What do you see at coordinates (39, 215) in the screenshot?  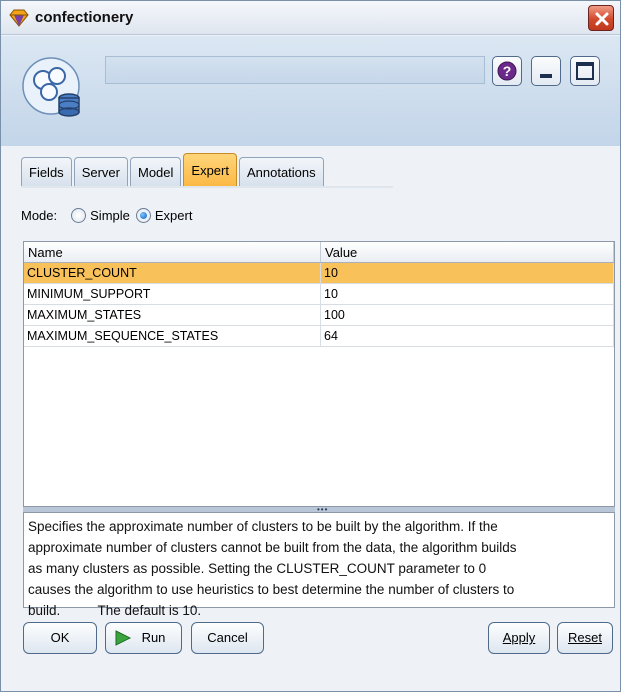 I see `mode-label: Mode:` at bounding box center [39, 215].